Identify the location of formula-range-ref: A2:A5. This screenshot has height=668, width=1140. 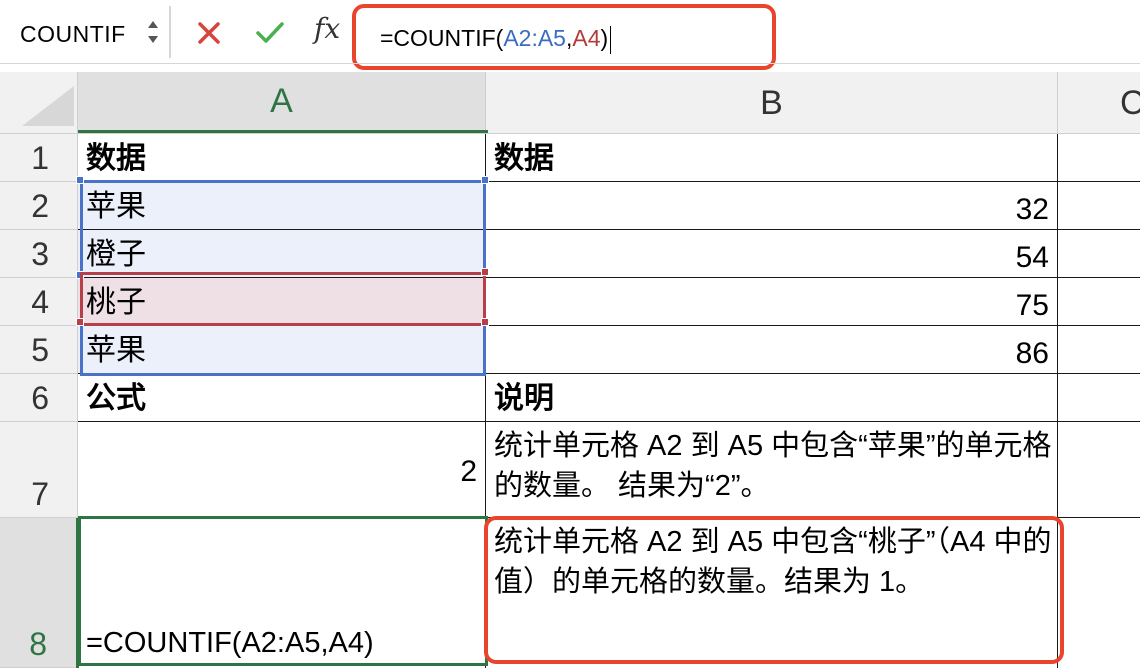
(534, 38).